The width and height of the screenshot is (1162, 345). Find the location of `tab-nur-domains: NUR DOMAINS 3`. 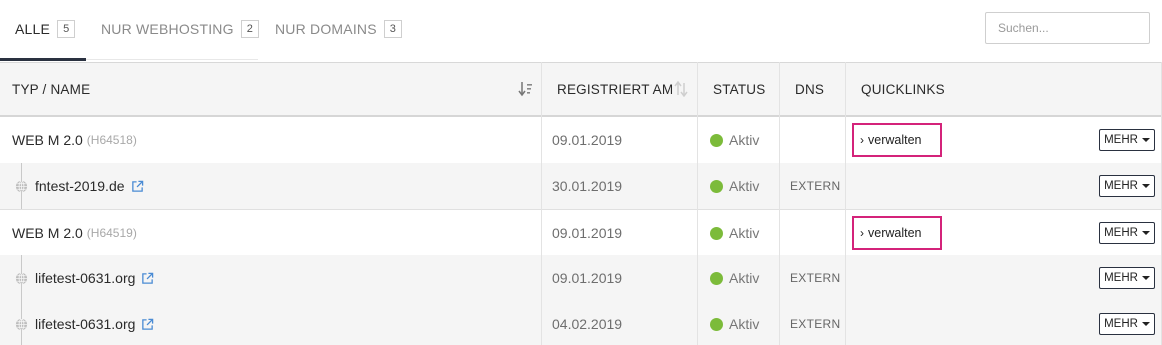

tab-nur-domains: NUR DOMAINS 3 is located at coordinates (339, 29).